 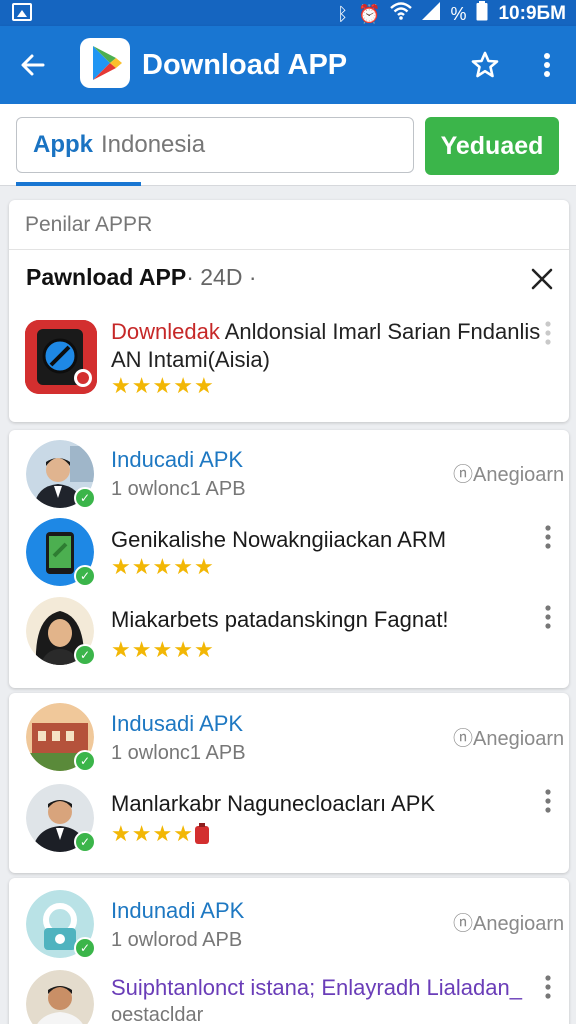 What do you see at coordinates (177, 460) in the screenshot?
I see `row-title: Inducadi APK` at bounding box center [177, 460].